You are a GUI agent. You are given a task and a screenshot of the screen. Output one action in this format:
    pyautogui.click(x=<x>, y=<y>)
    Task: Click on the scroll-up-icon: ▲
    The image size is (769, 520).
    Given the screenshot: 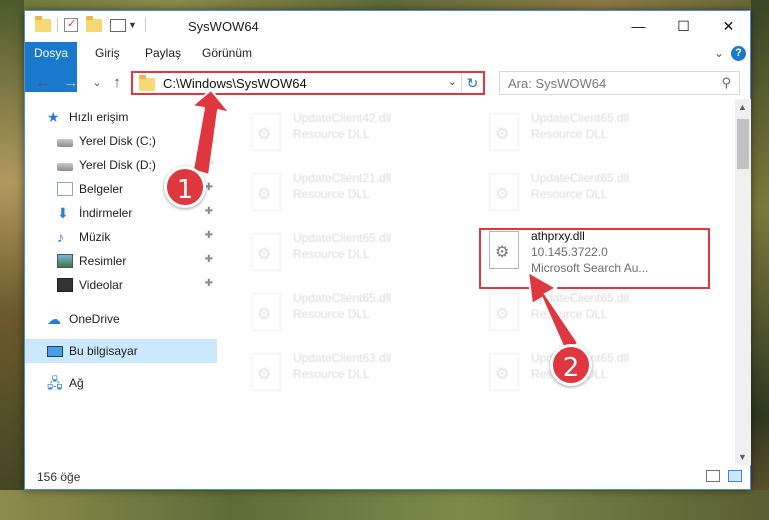 What is the action you would take?
    pyautogui.click(x=742, y=107)
    